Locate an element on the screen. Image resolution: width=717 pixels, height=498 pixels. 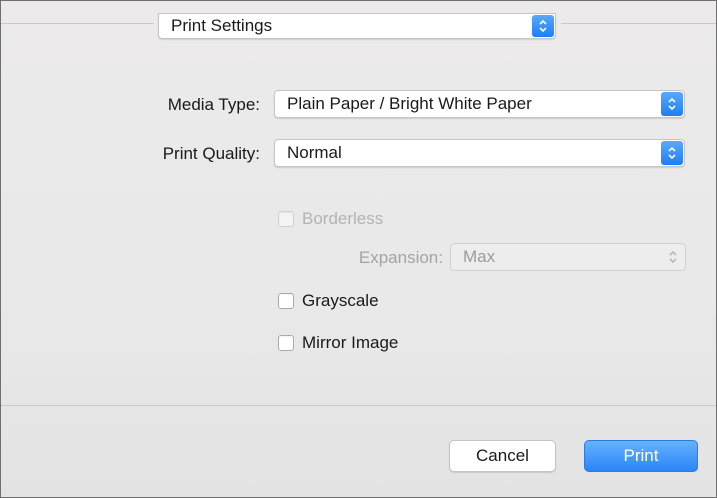
grayscale-label: Grayscale is located at coordinates (340, 300).